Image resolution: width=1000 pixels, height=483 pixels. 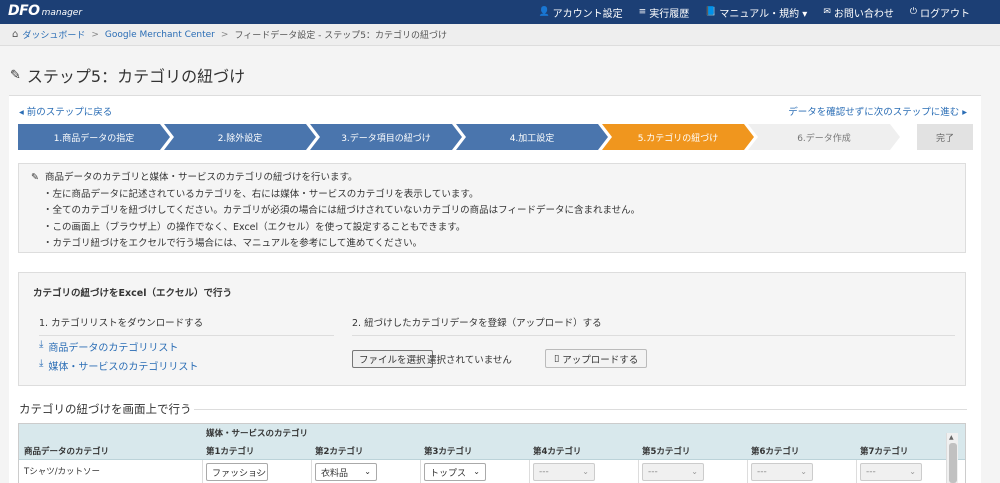 I want to click on mail-icon: ✉, so click(x=827, y=12).